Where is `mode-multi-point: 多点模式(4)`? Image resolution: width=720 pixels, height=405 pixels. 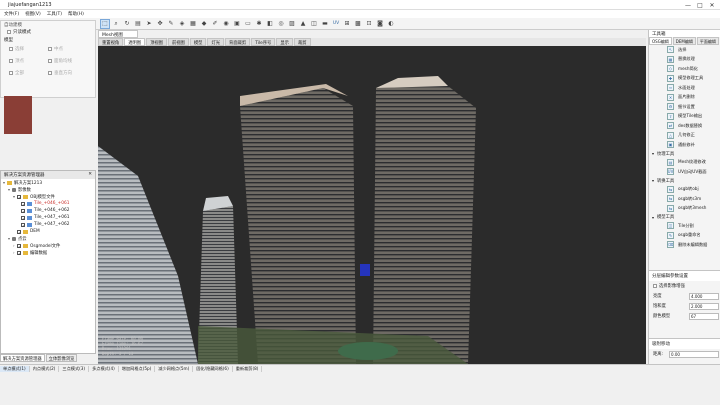 mode-multi-point: 多点模式(4) is located at coordinates (104, 368).